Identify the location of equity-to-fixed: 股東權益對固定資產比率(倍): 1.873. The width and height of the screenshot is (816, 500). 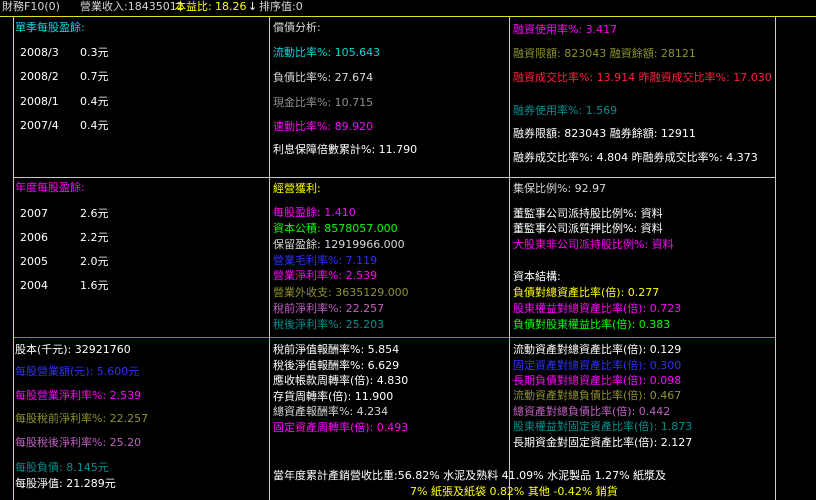
(603, 426).